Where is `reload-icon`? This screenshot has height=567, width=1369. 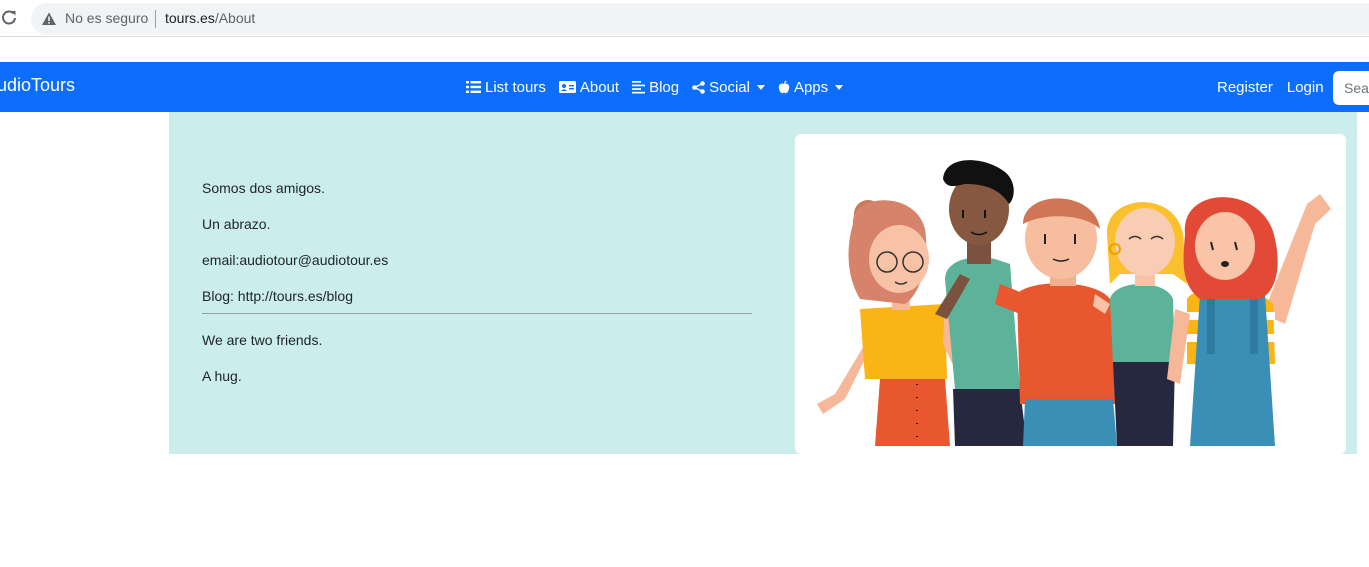
reload-icon is located at coordinates (9, 18).